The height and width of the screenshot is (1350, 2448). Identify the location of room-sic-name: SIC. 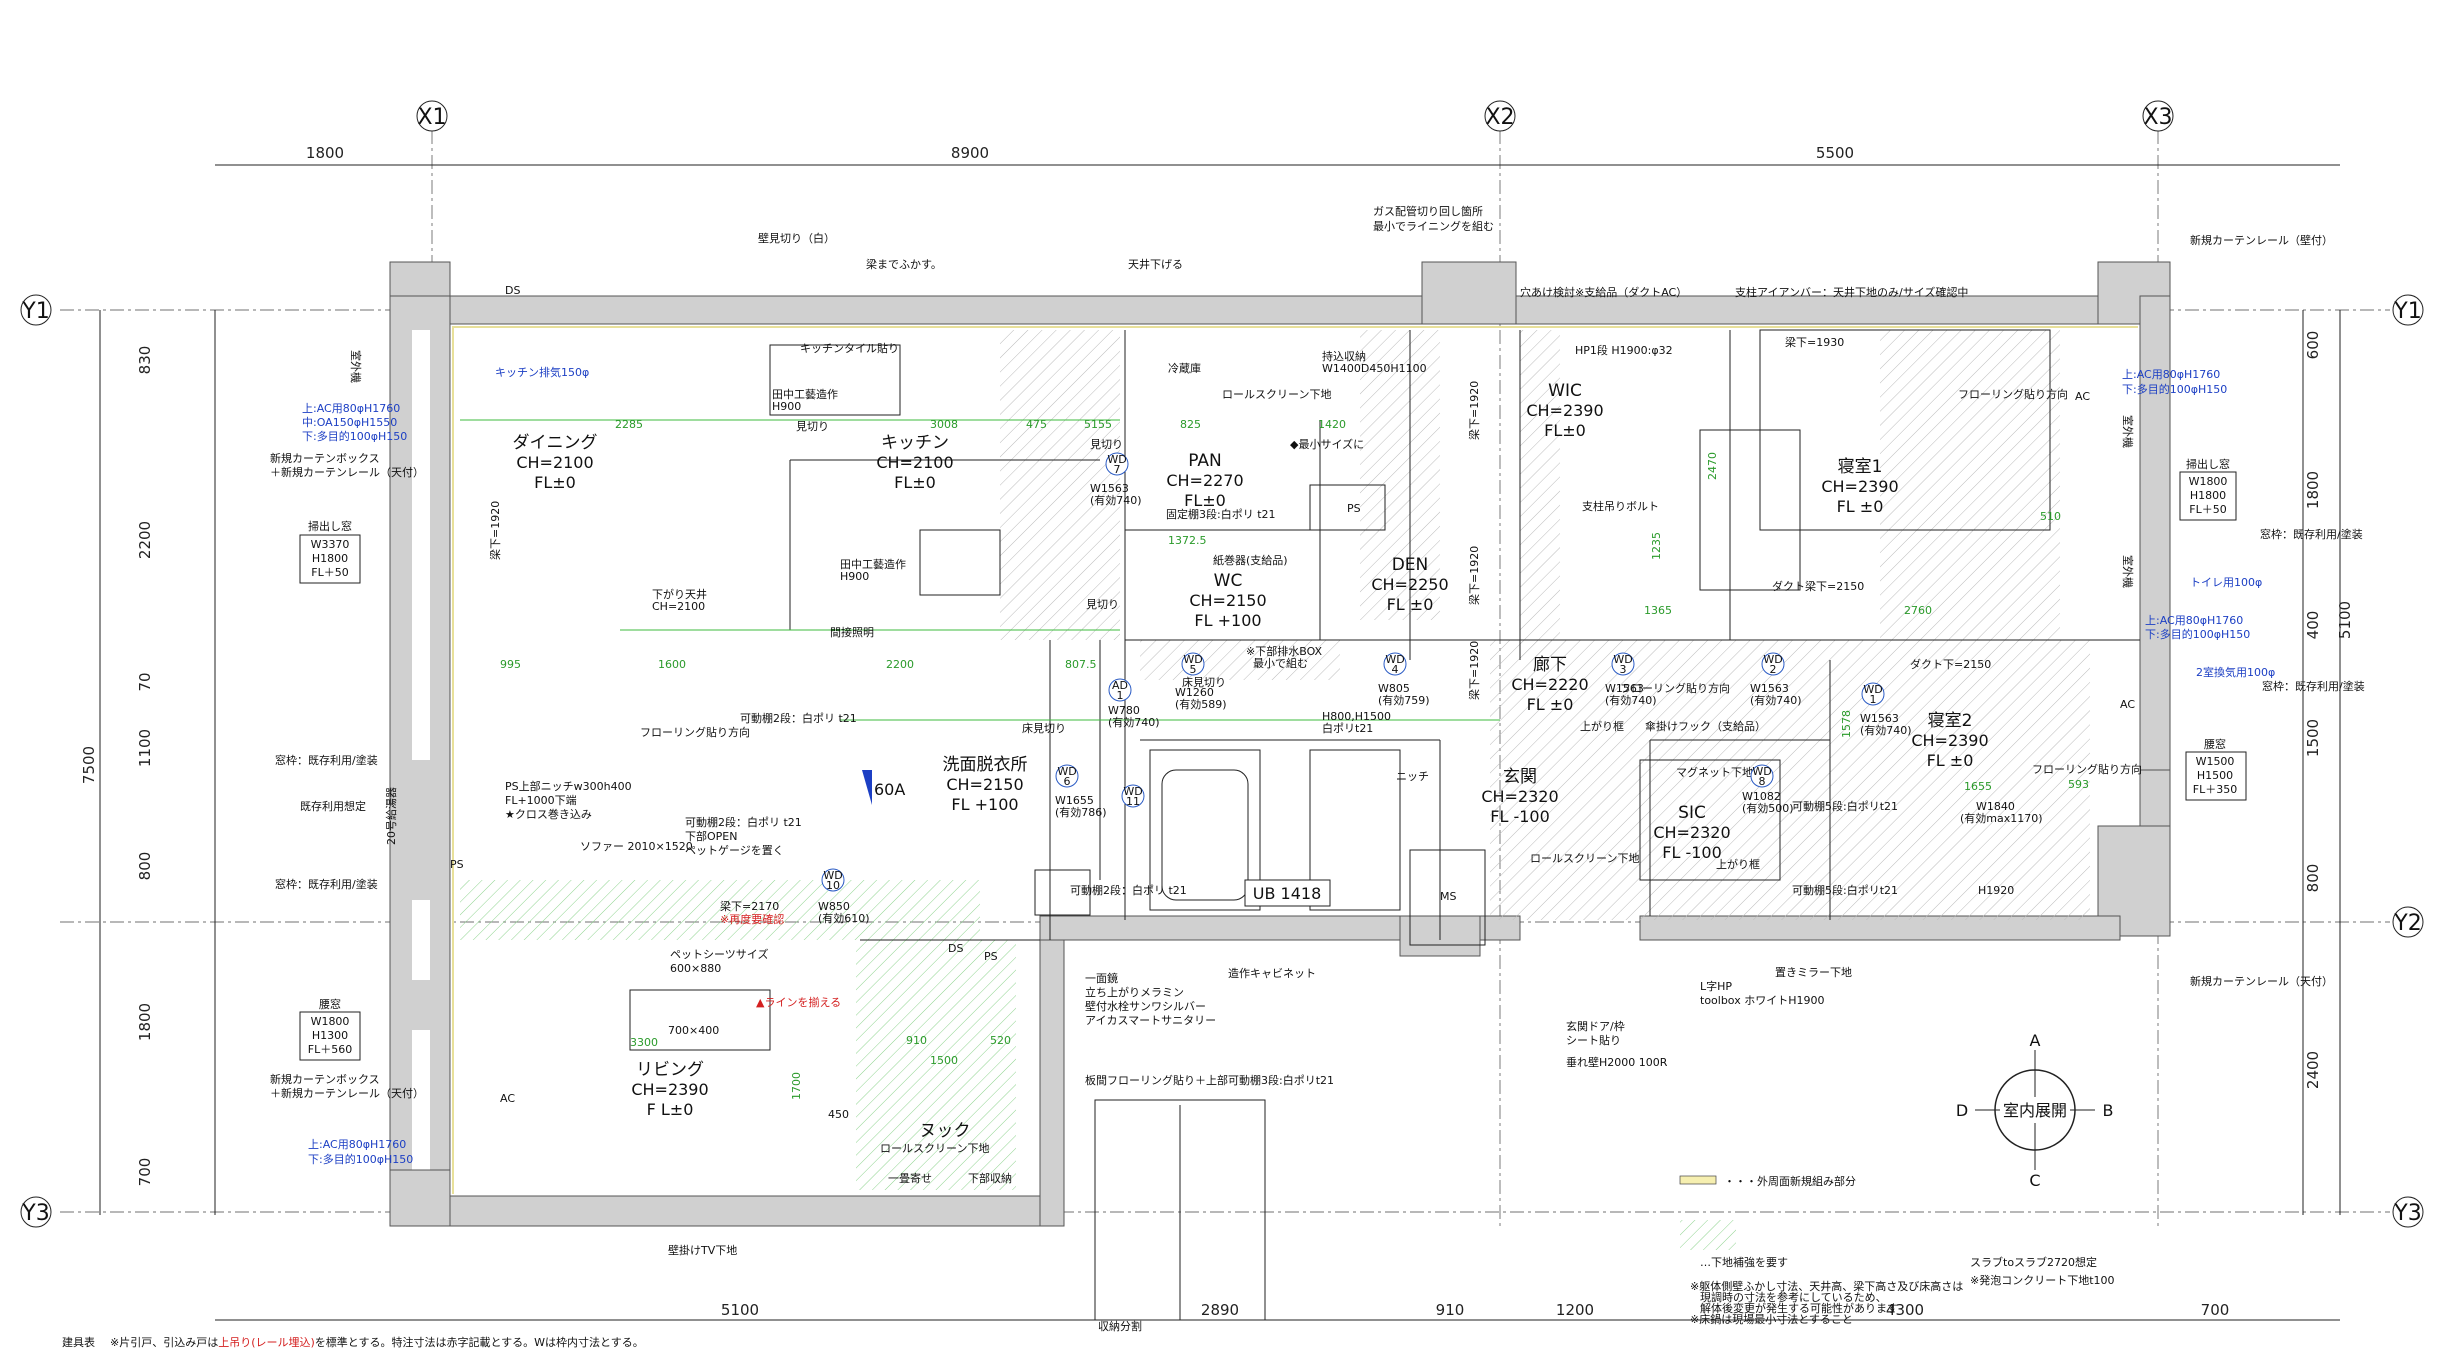
(1692, 813).